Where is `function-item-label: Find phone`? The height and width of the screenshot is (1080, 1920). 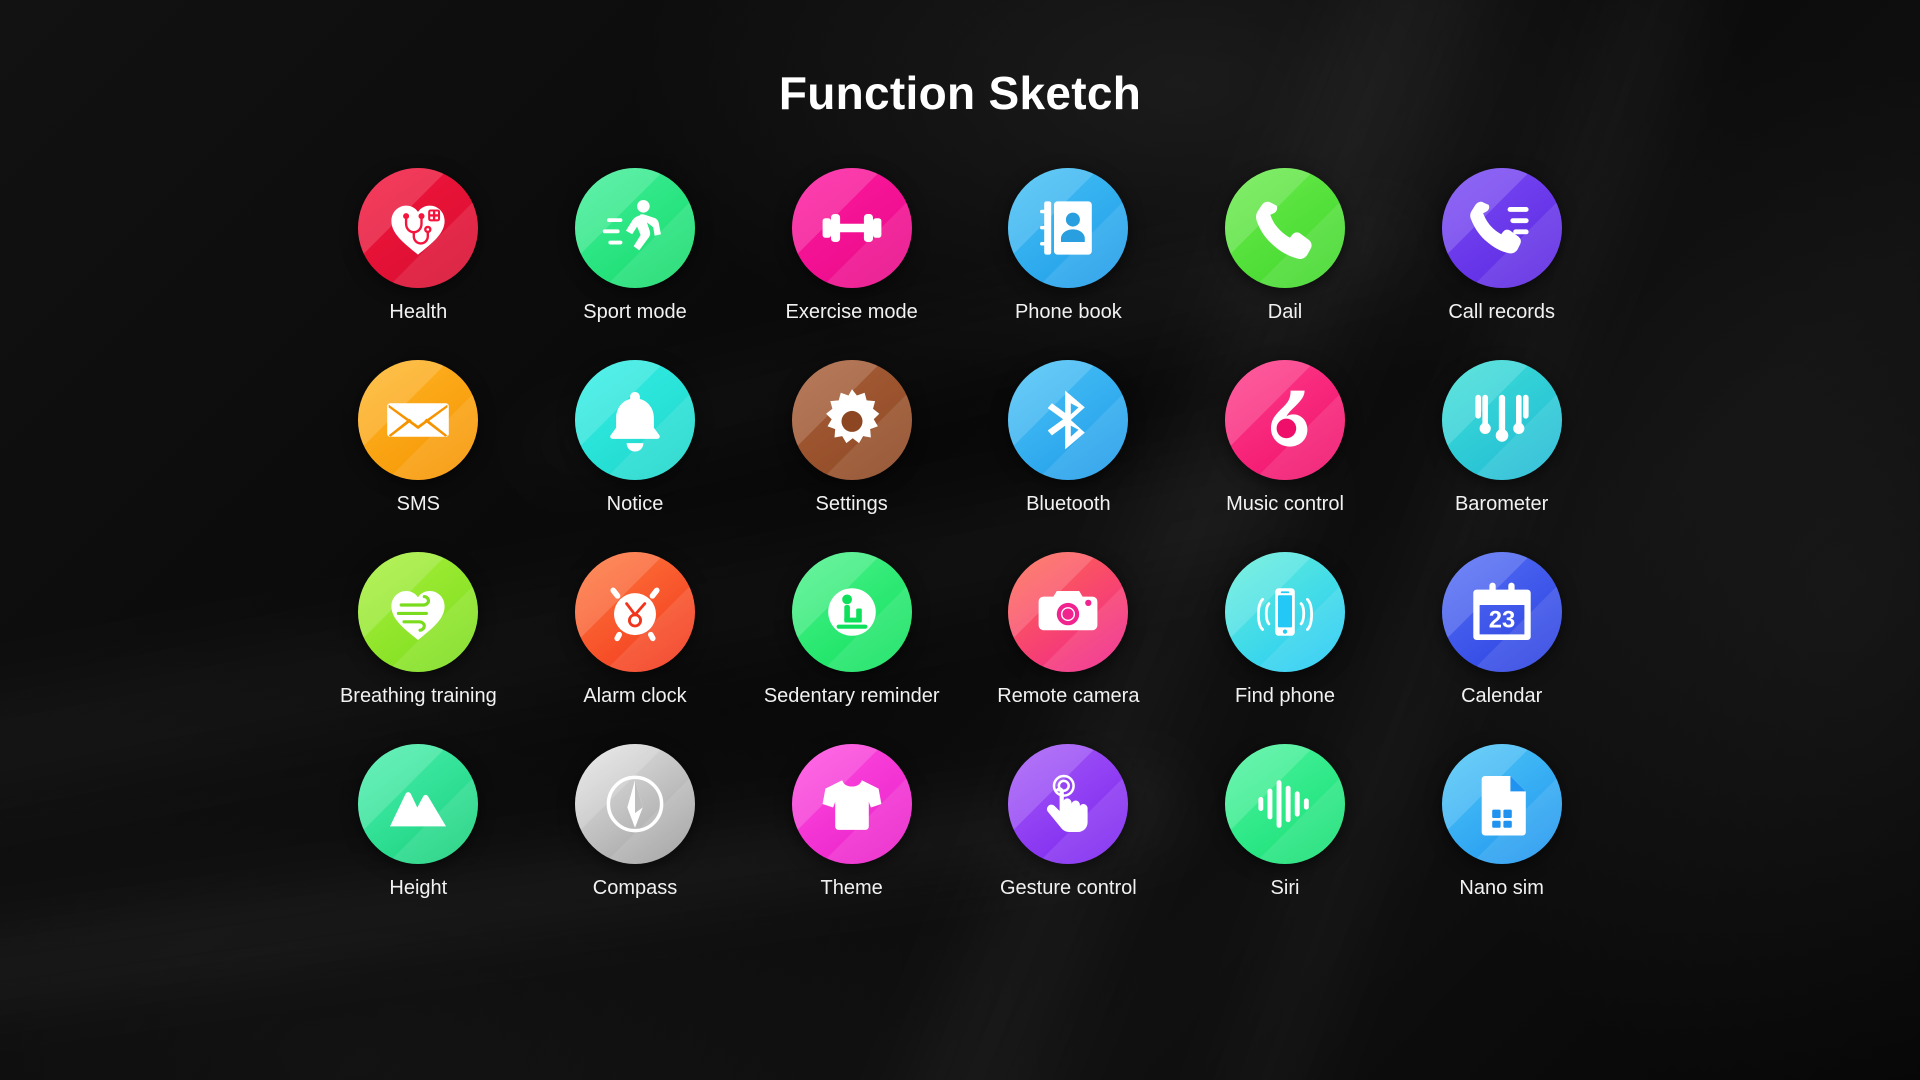 function-item-label: Find phone is located at coordinates (1285, 696).